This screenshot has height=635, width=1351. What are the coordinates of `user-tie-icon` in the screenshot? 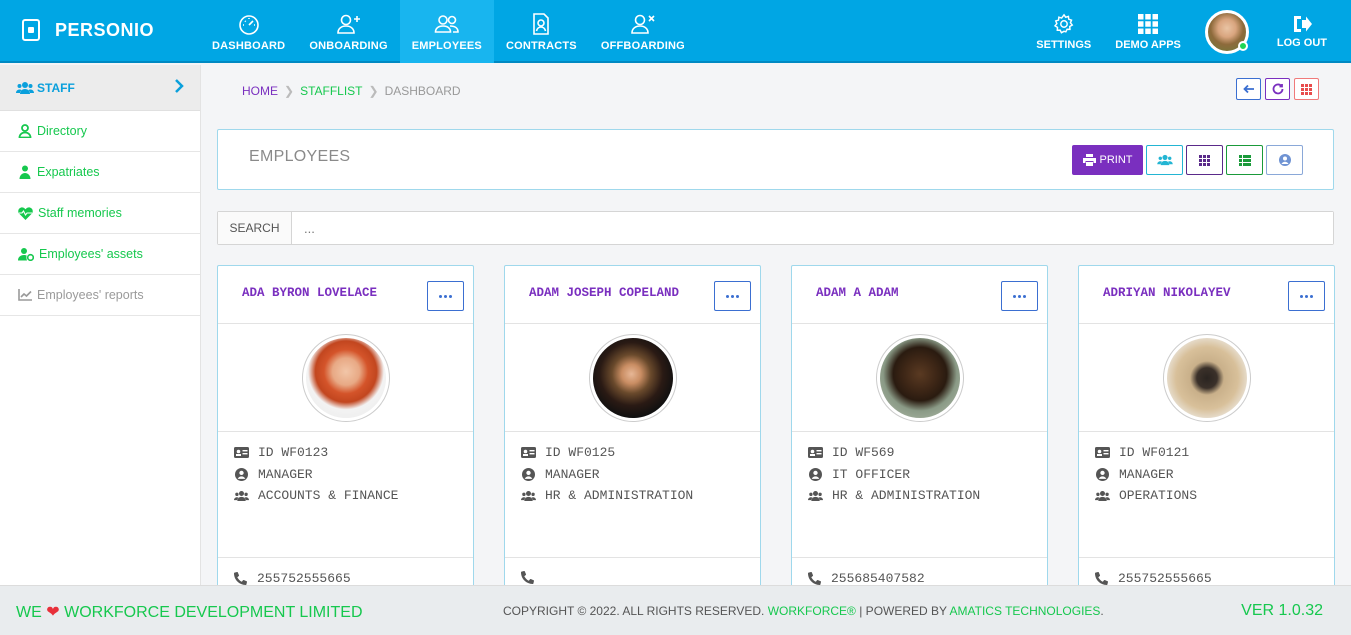 It's located at (25, 131).